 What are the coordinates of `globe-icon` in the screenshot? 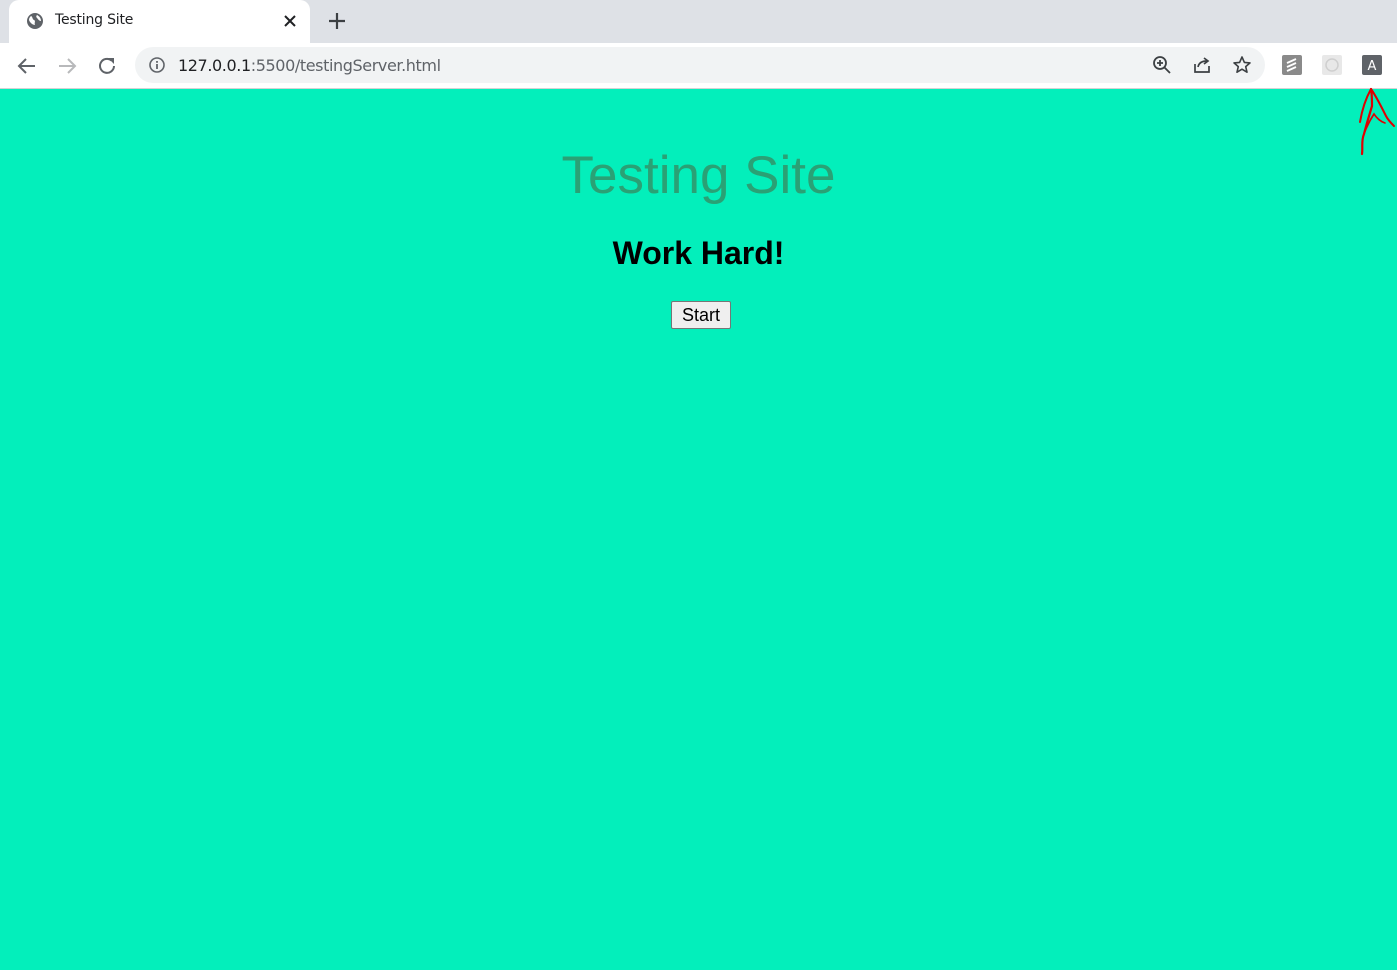 It's located at (35, 21).